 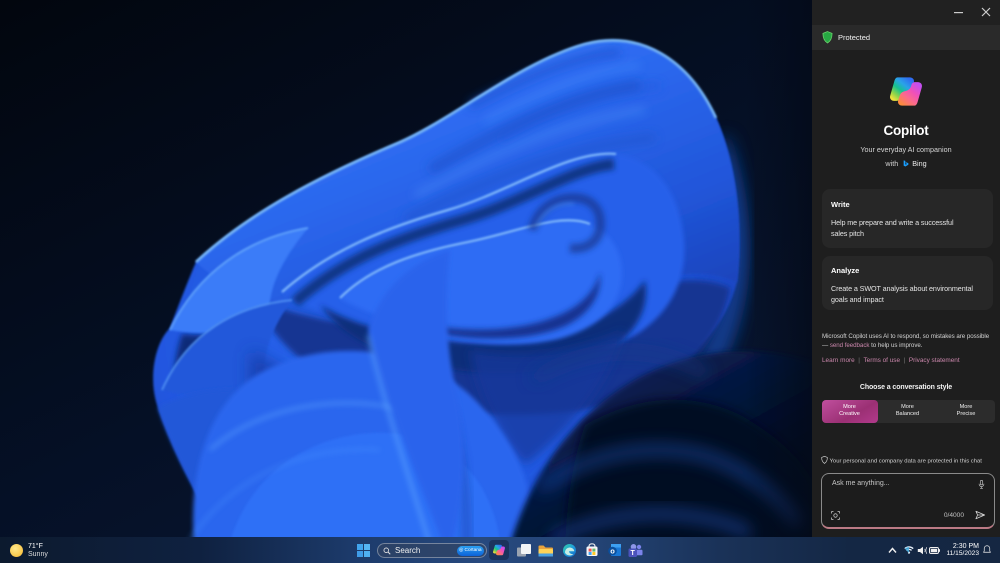 I want to click on svg-text: T, so click(x=633, y=553).